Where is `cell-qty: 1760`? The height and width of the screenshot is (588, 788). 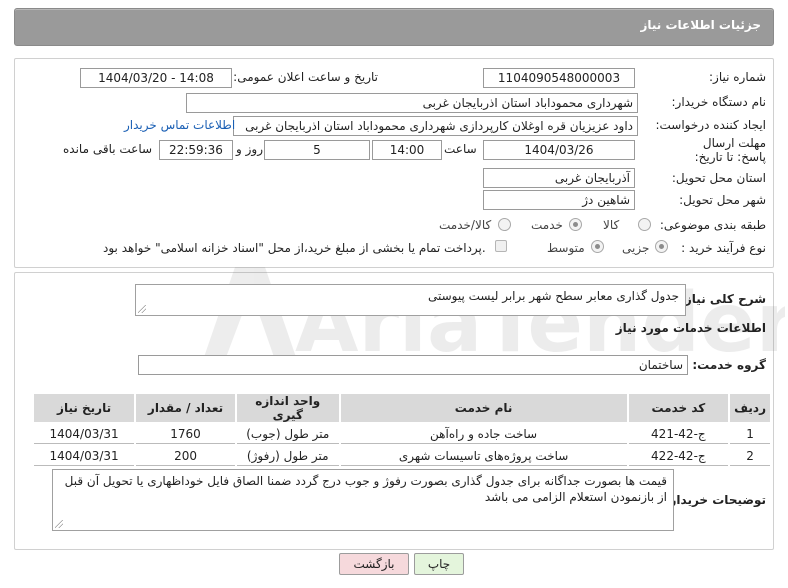
cell-qty: 1760 is located at coordinates (185, 434).